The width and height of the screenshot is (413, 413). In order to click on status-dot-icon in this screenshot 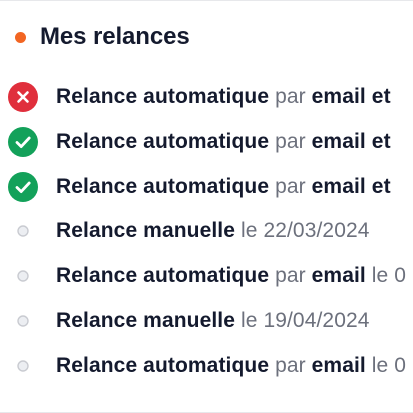, I will do `click(20, 37)`.